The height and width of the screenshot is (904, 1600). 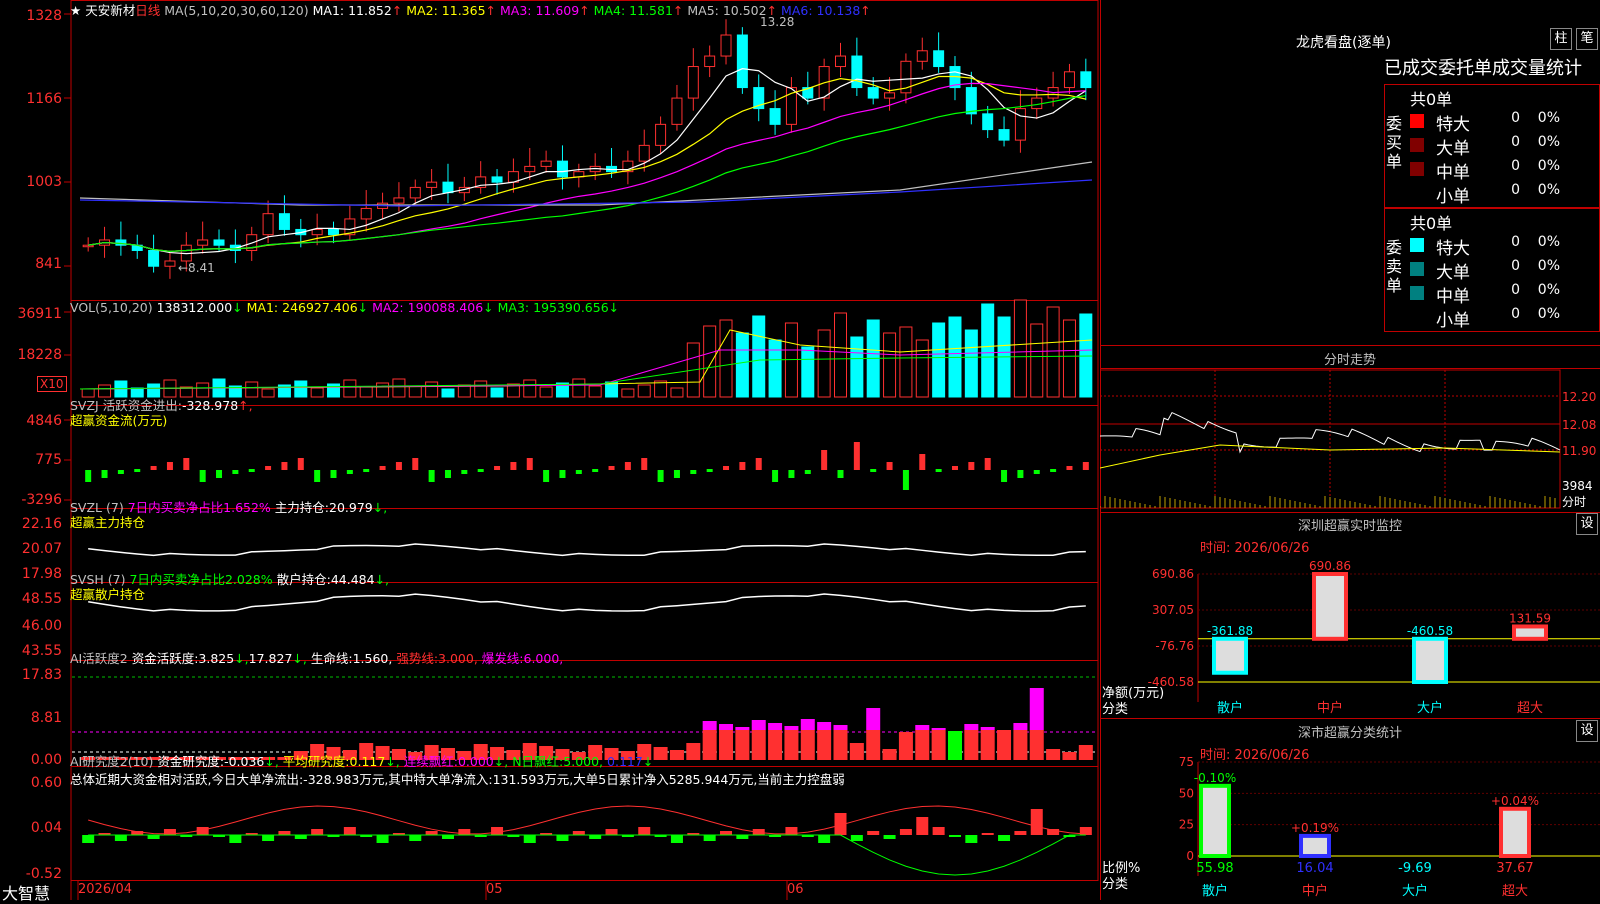 I want to click on szc-cat-2: 大户, so click(x=1415, y=891).